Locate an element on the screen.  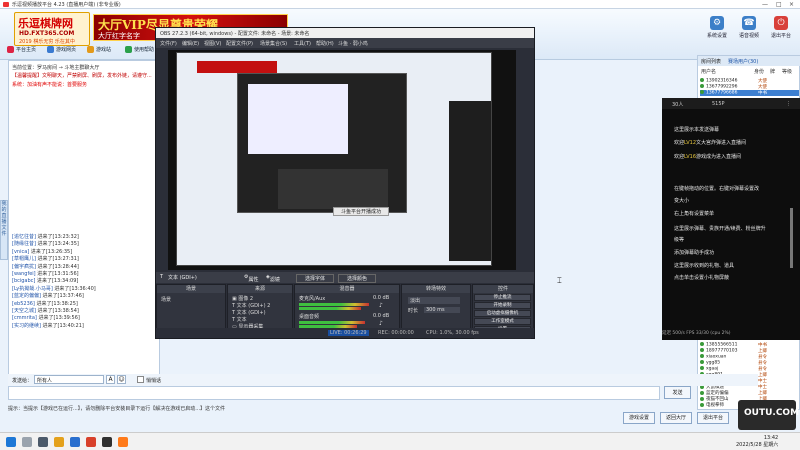
chat-line: [偏宇疯扰] 进来了[13:28:44] is located at coordinates (45, 266).